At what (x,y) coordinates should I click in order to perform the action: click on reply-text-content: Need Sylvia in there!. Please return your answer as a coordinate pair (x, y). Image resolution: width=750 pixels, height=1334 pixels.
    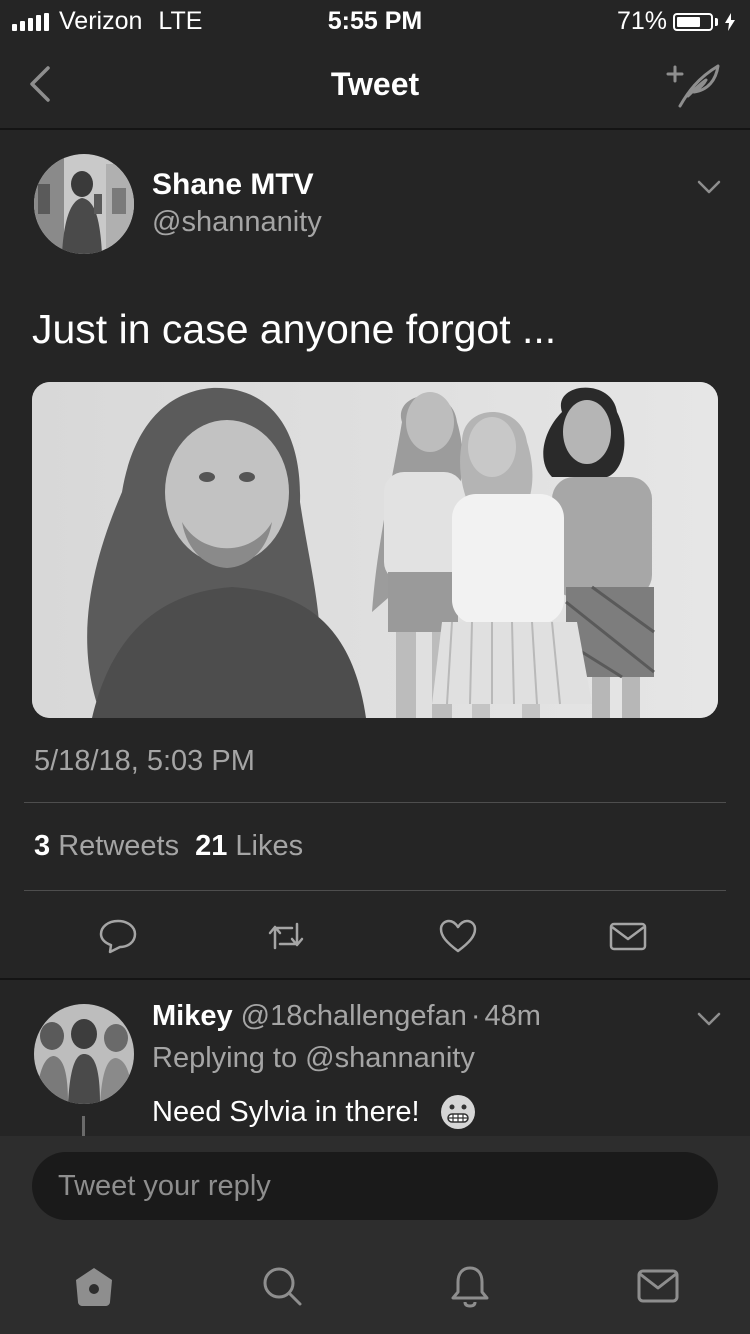
    Looking at the image, I should click on (286, 1111).